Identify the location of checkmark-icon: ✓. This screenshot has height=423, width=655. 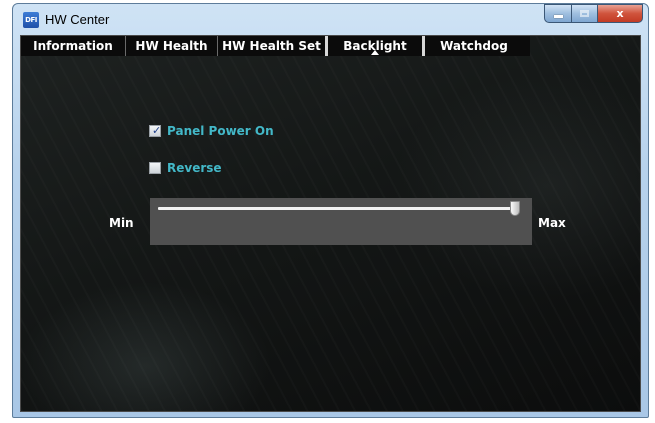
(157, 130).